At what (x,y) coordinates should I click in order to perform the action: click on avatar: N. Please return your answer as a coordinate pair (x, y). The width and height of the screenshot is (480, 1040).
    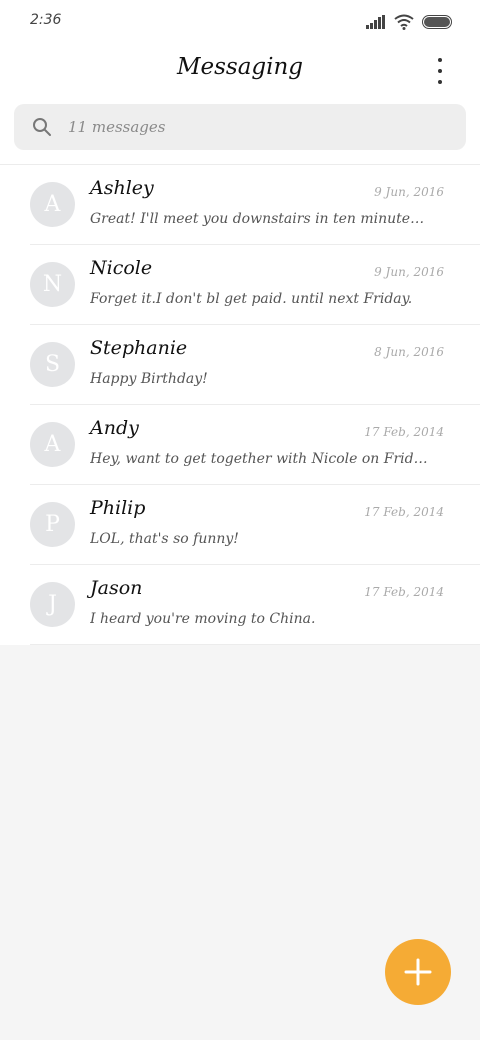
    Looking at the image, I should click on (52, 284).